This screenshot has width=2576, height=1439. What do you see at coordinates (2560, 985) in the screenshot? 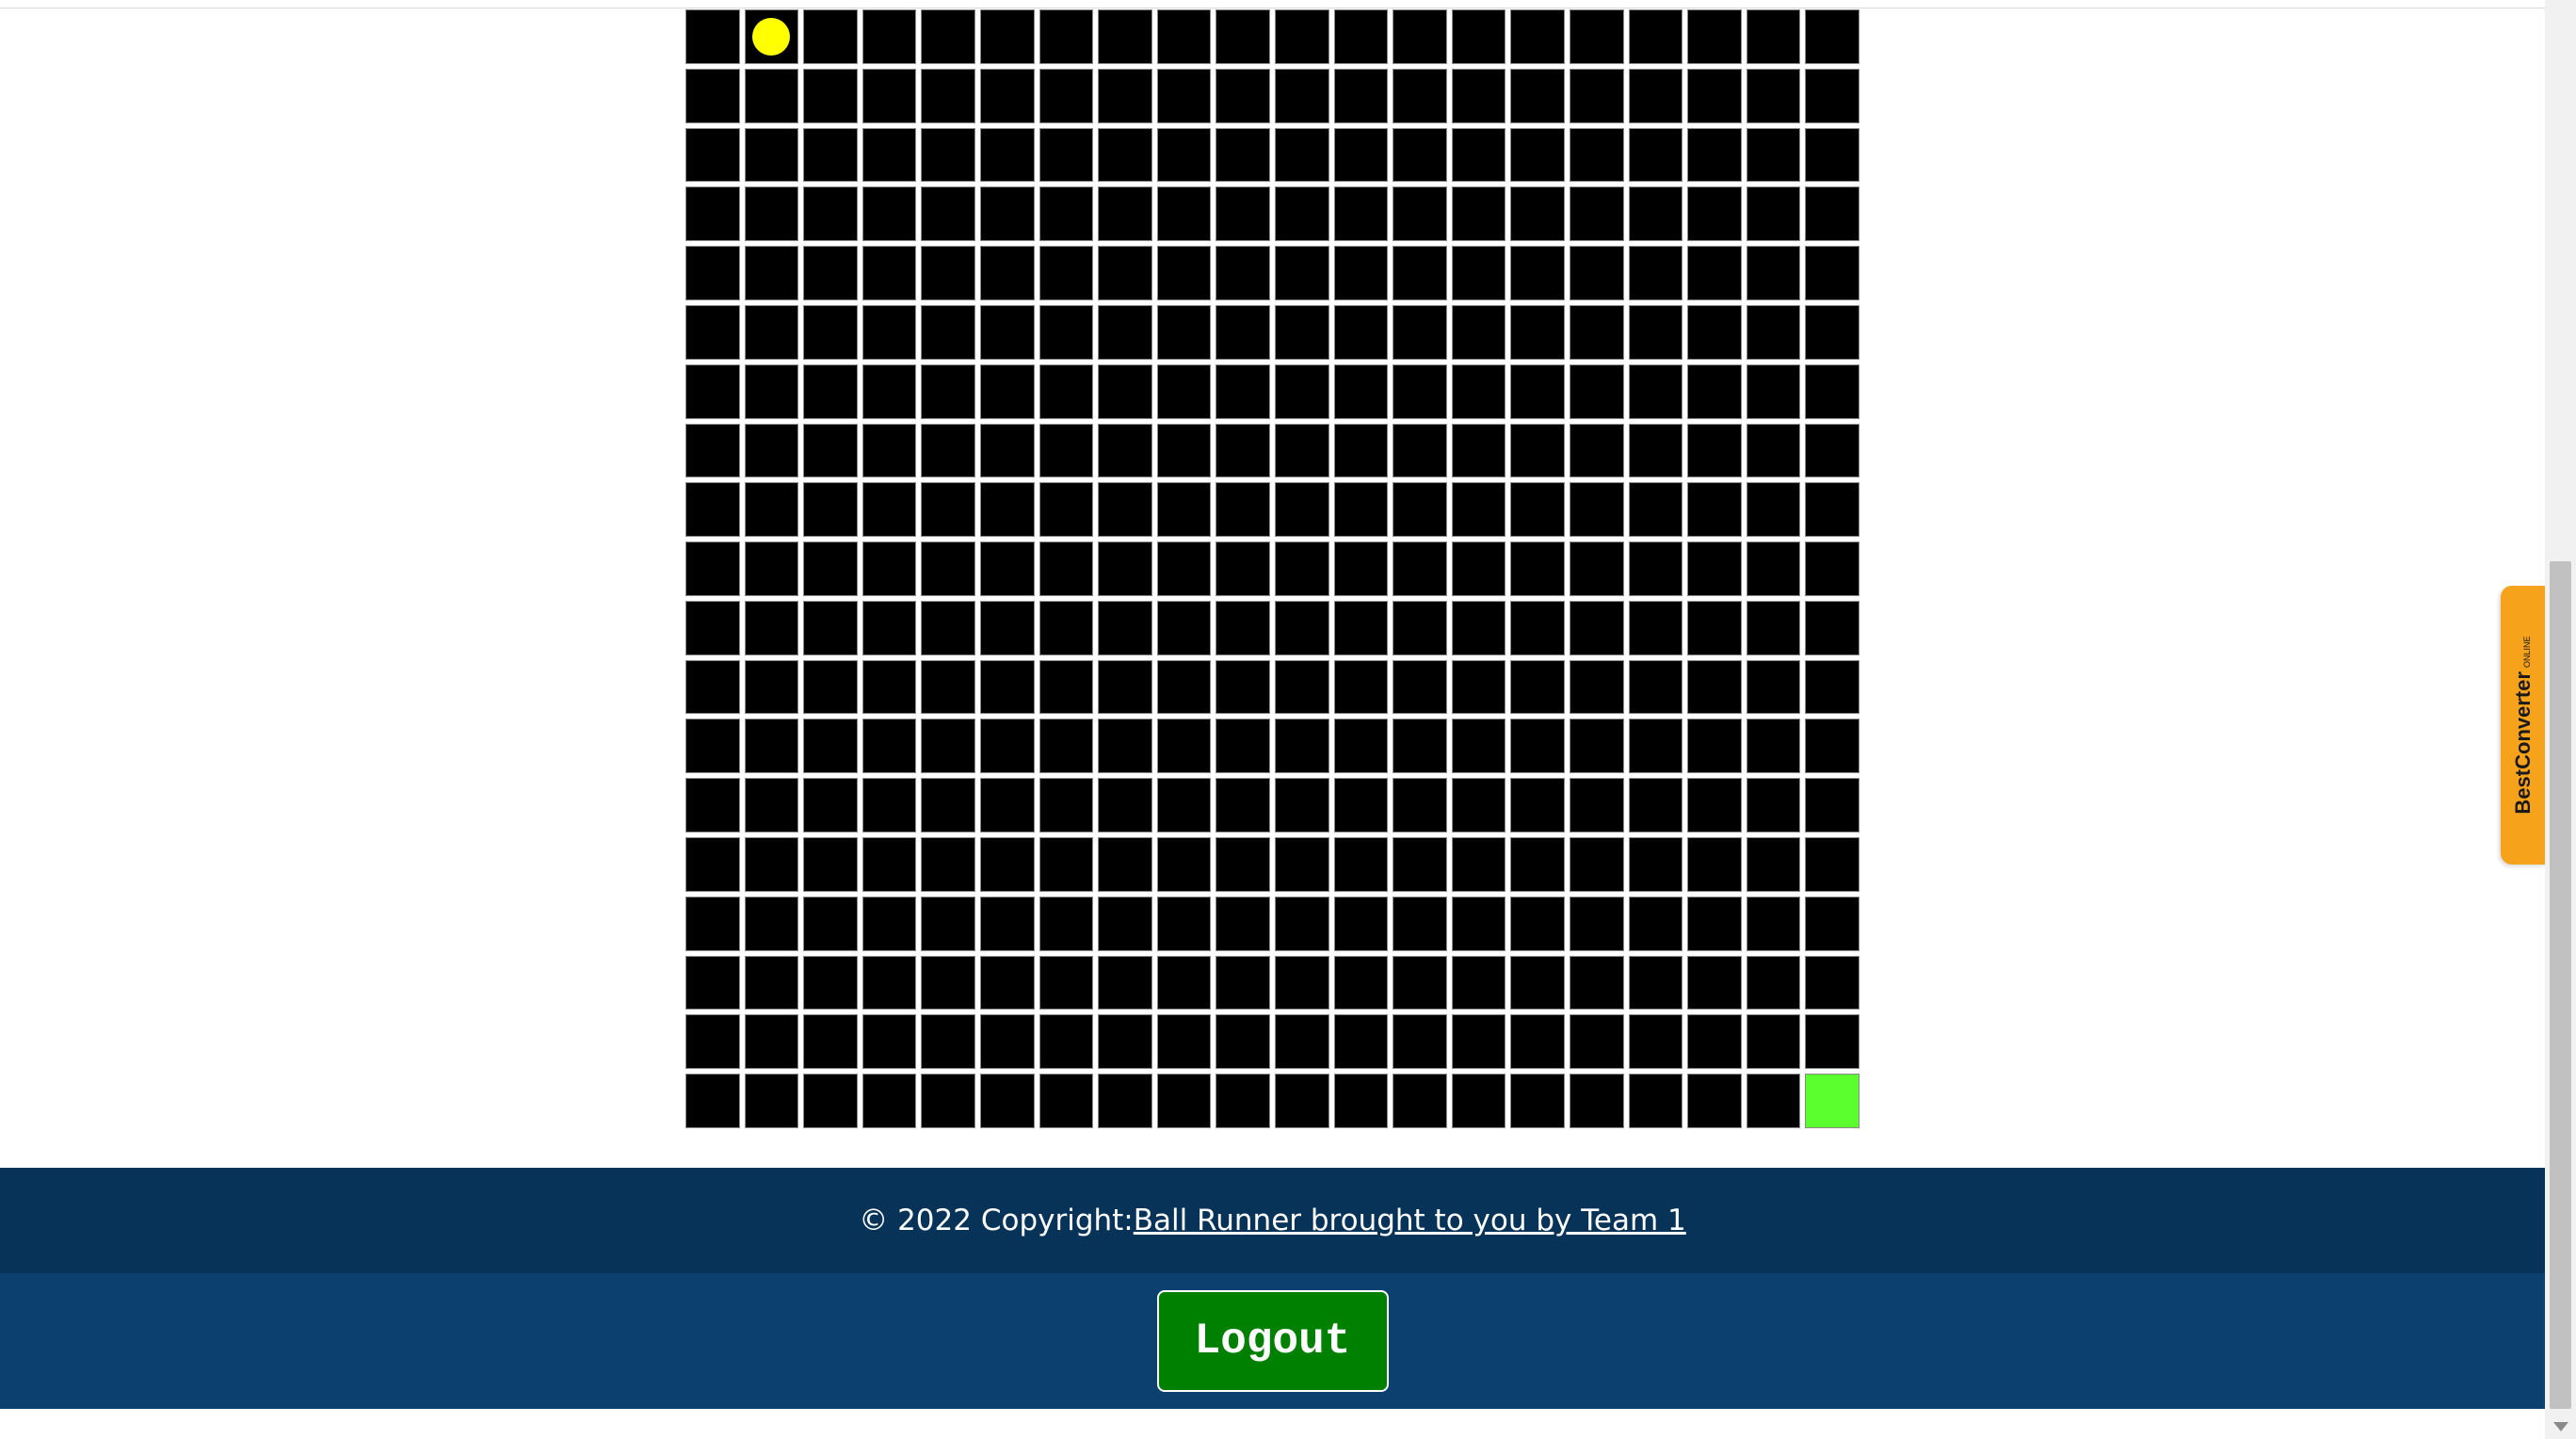
I see `scrollbar-thumb` at bounding box center [2560, 985].